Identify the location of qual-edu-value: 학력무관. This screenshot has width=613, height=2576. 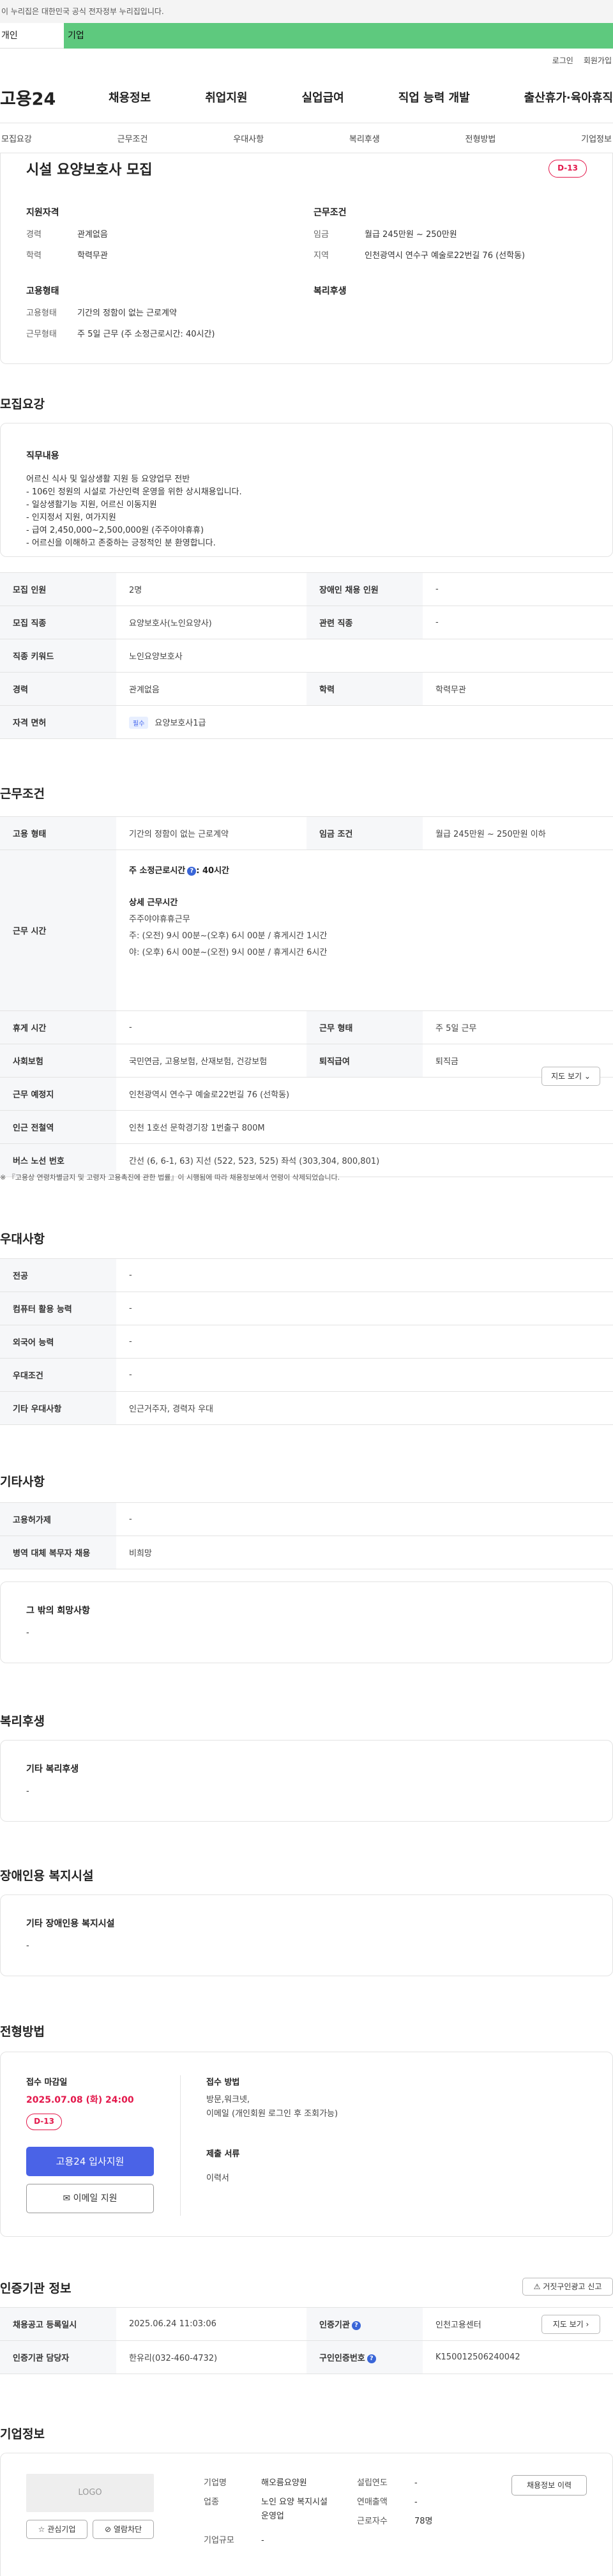
(92, 256).